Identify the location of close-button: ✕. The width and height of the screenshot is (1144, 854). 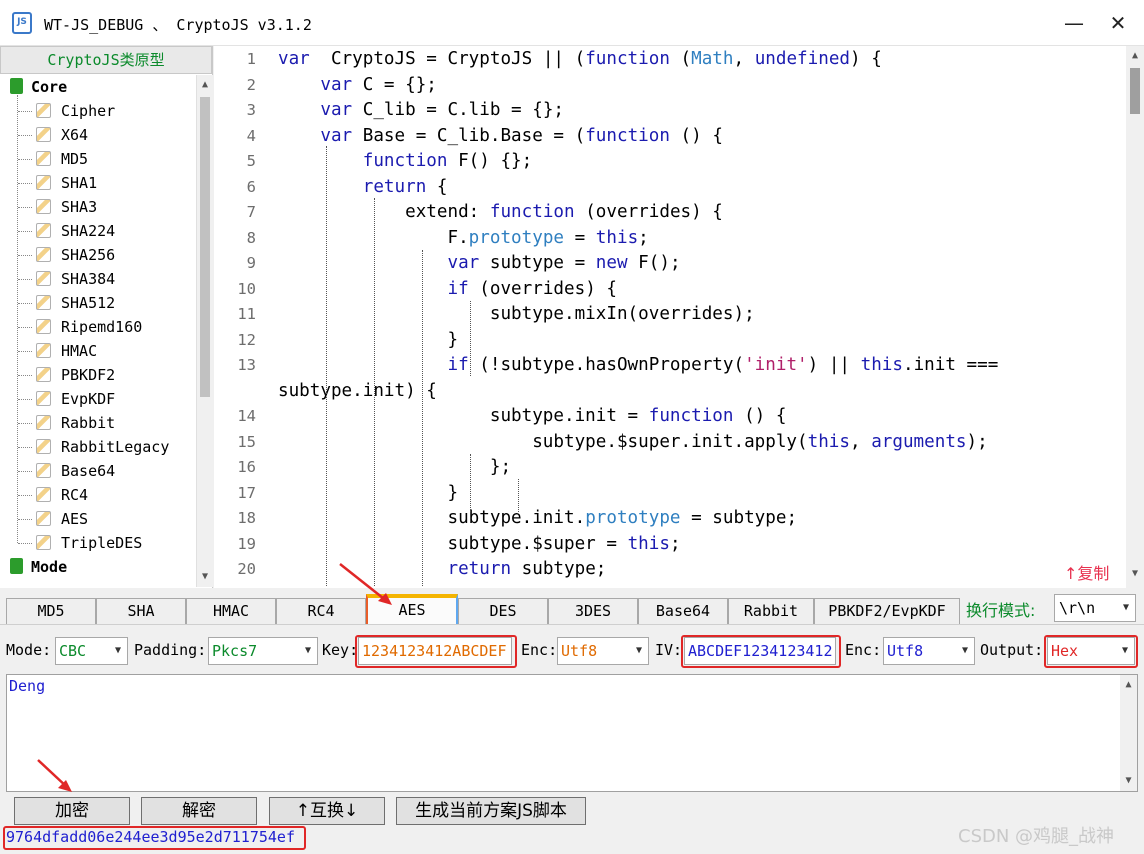
(1118, 23).